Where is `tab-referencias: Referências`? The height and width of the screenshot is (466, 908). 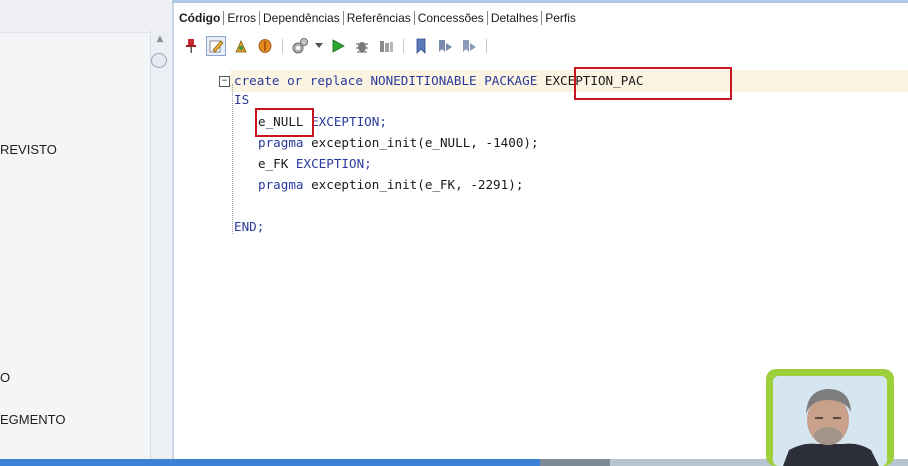 tab-referencias: Referências is located at coordinates (379, 18).